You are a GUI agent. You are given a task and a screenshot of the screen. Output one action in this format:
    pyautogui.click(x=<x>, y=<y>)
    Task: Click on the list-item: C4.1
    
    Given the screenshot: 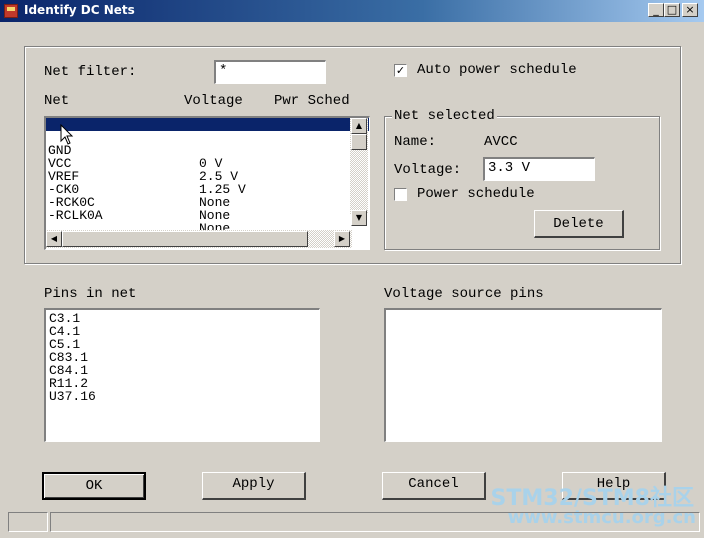 What is the action you would take?
    pyautogui.click(x=182, y=331)
    